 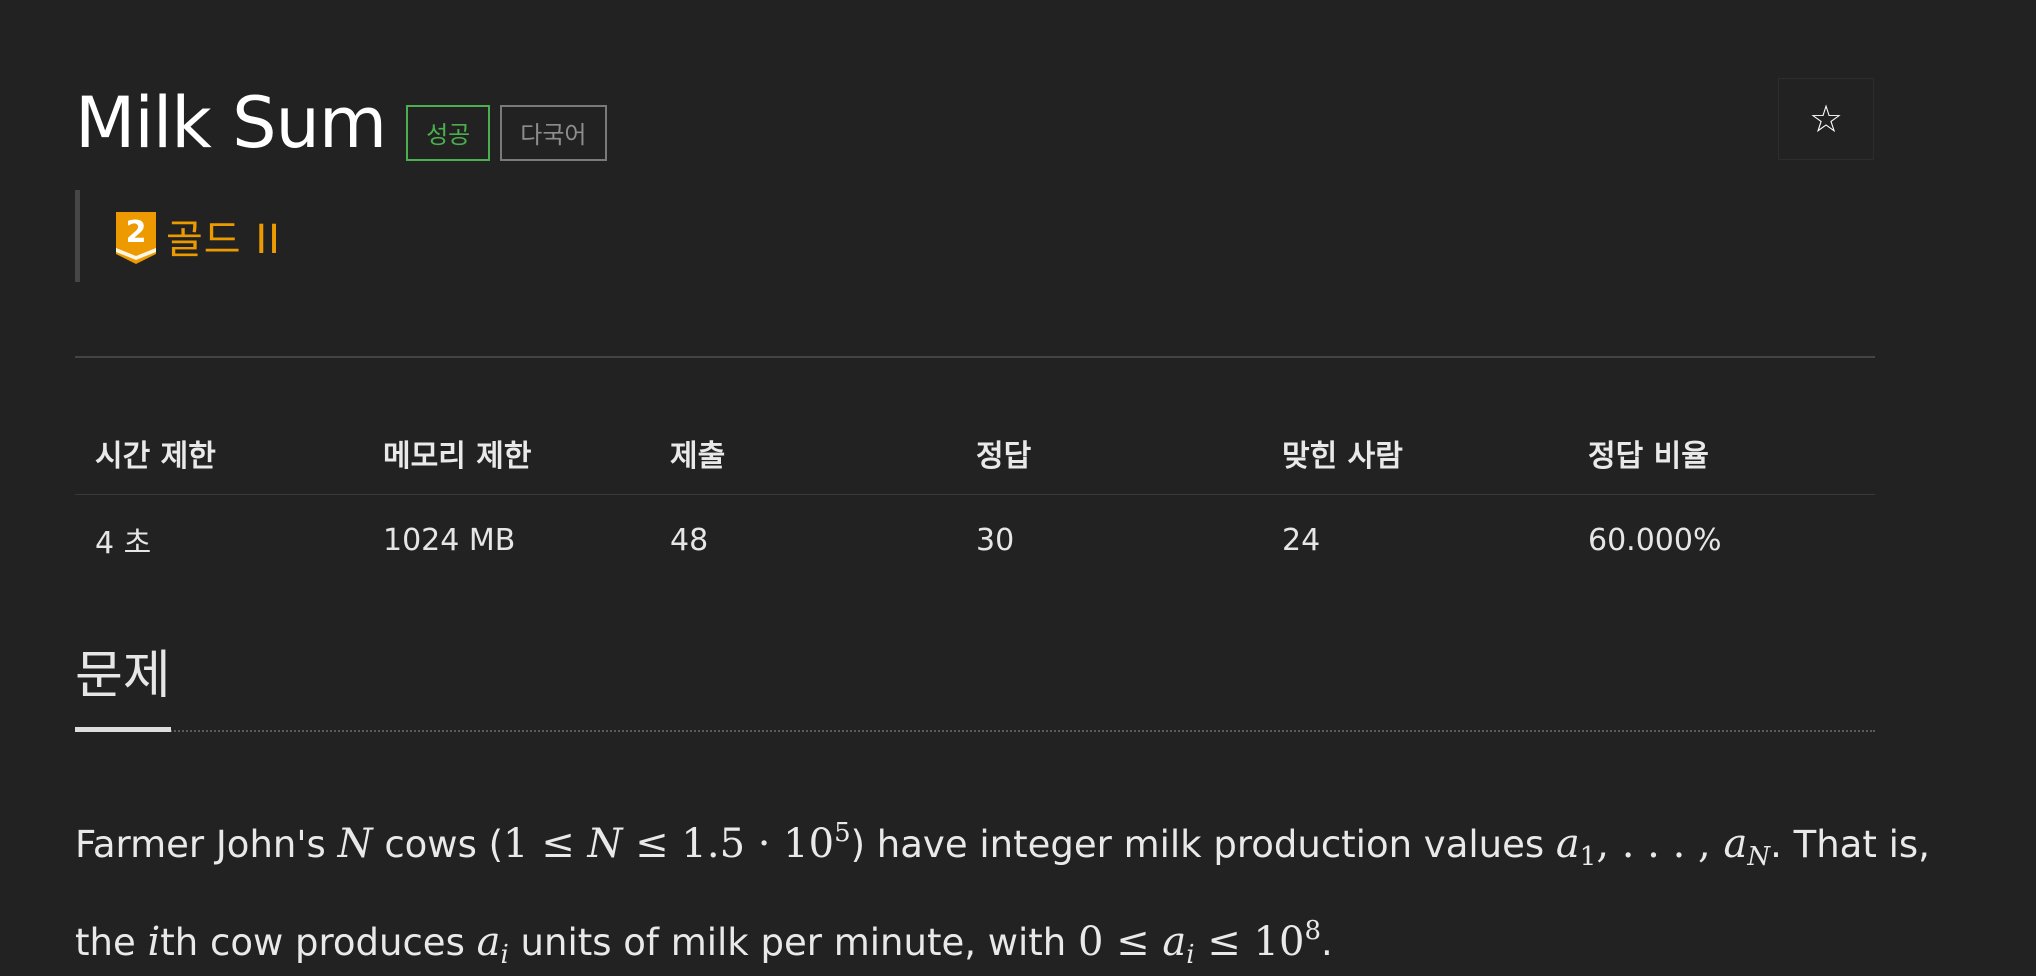 What do you see at coordinates (318, 942) in the screenshot?
I see `statement-text: th cow produces` at bounding box center [318, 942].